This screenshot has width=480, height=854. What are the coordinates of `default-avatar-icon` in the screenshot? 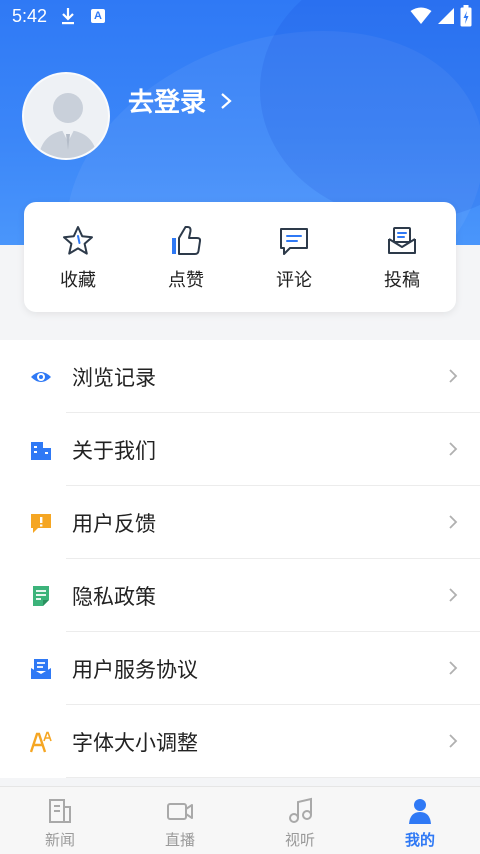 It's located at (68, 125).